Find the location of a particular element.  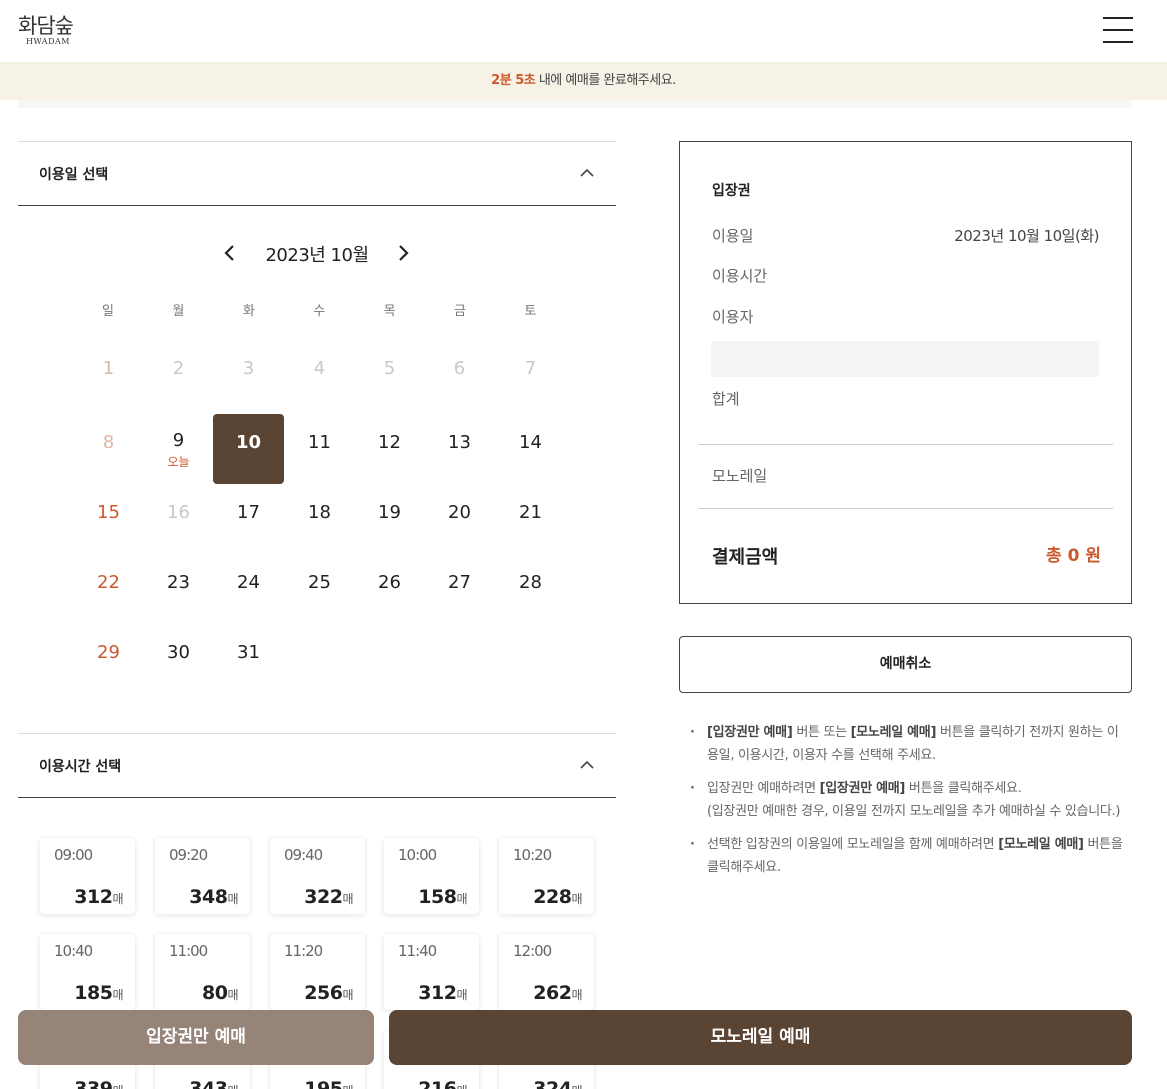

timer-message: 내에 예매를 완료해주세요. is located at coordinates (605, 80).